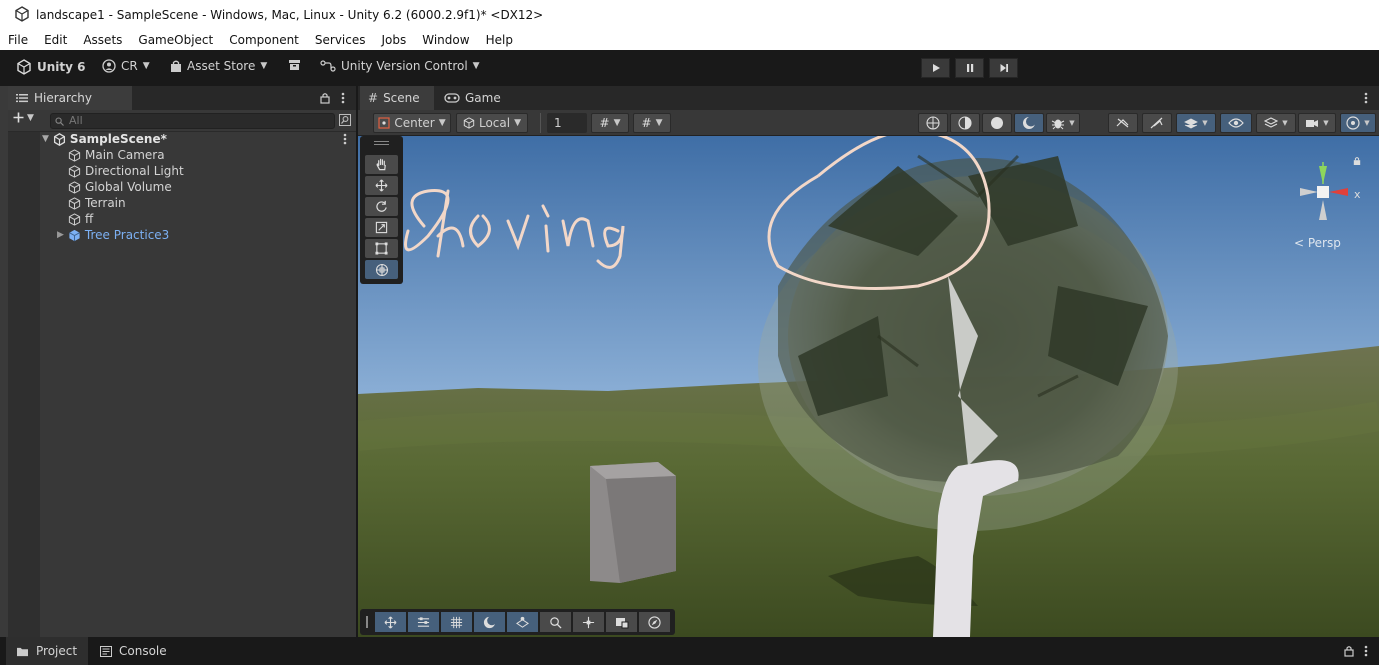 Image resolution: width=1379 pixels, height=665 pixels. Describe the element at coordinates (381, 185) in the screenshot. I see `move-tool-button` at that location.